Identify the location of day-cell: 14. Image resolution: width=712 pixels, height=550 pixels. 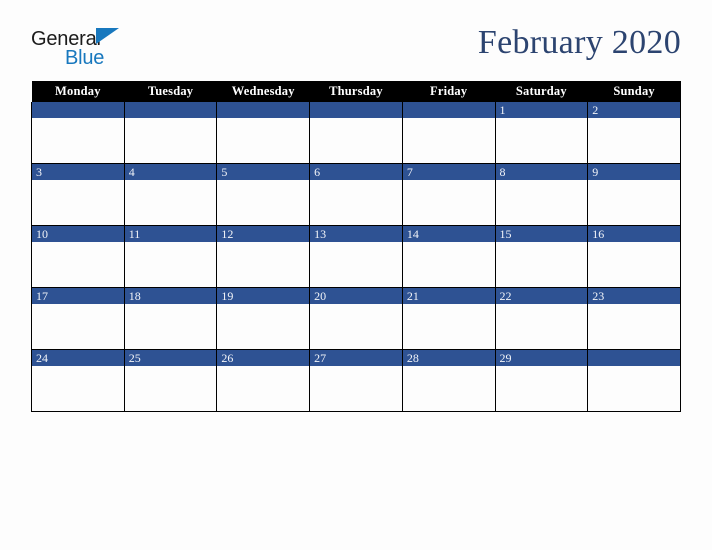
(448, 256).